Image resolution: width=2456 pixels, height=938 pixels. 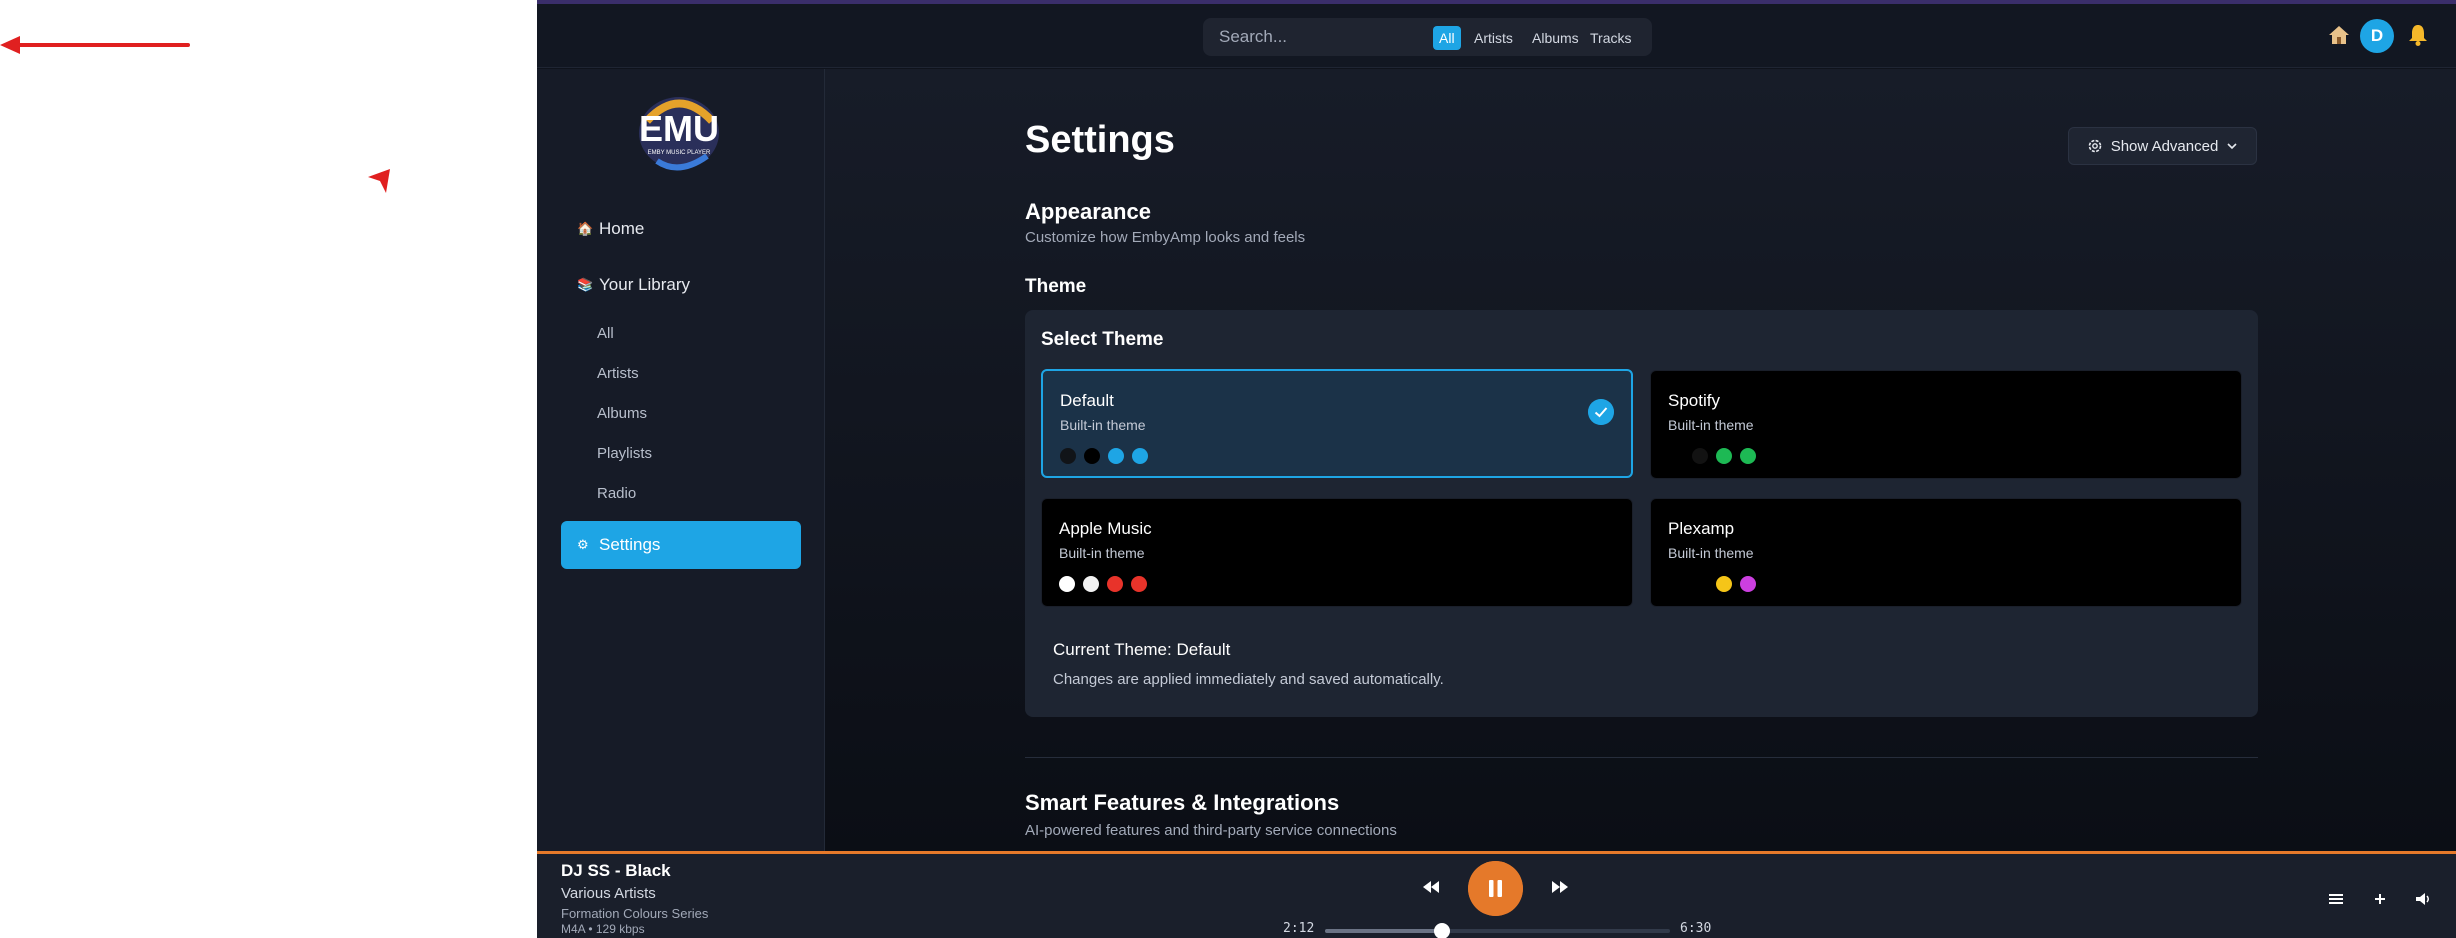 I want to click on sidebar-item-label: Home, so click(x=622, y=228).